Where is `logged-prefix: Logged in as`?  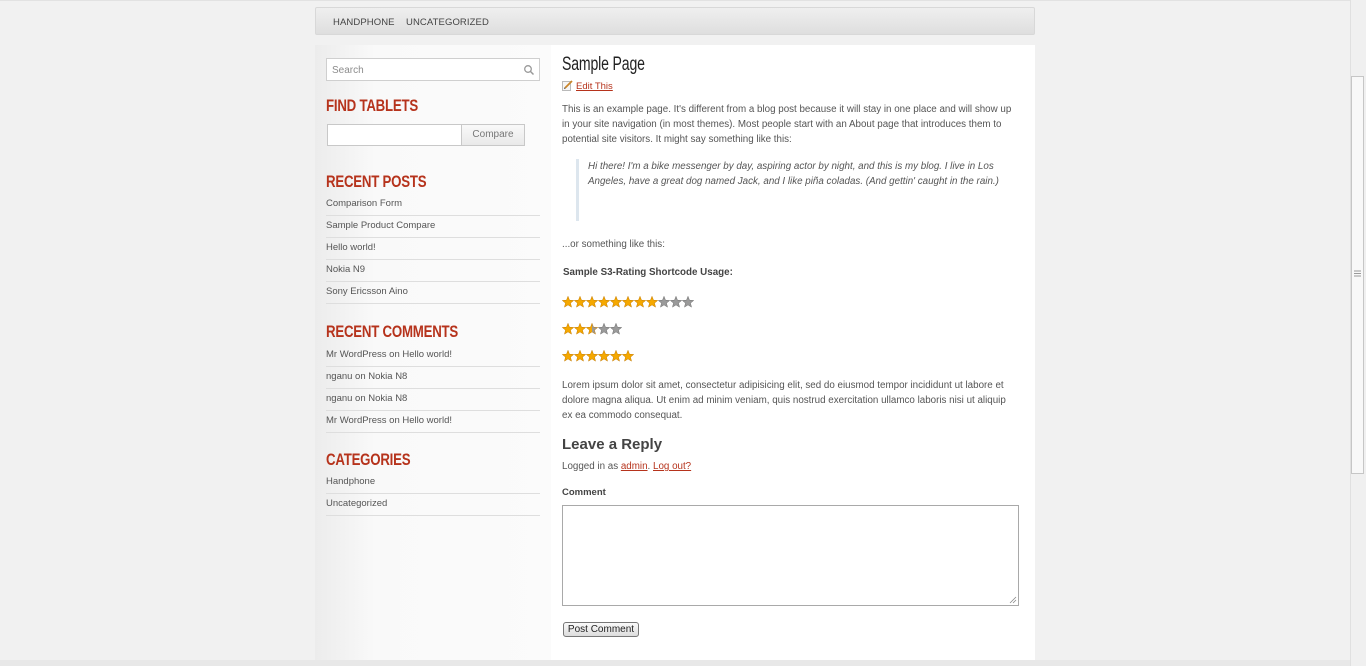 logged-prefix: Logged in as is located at coordinates (590, 466).